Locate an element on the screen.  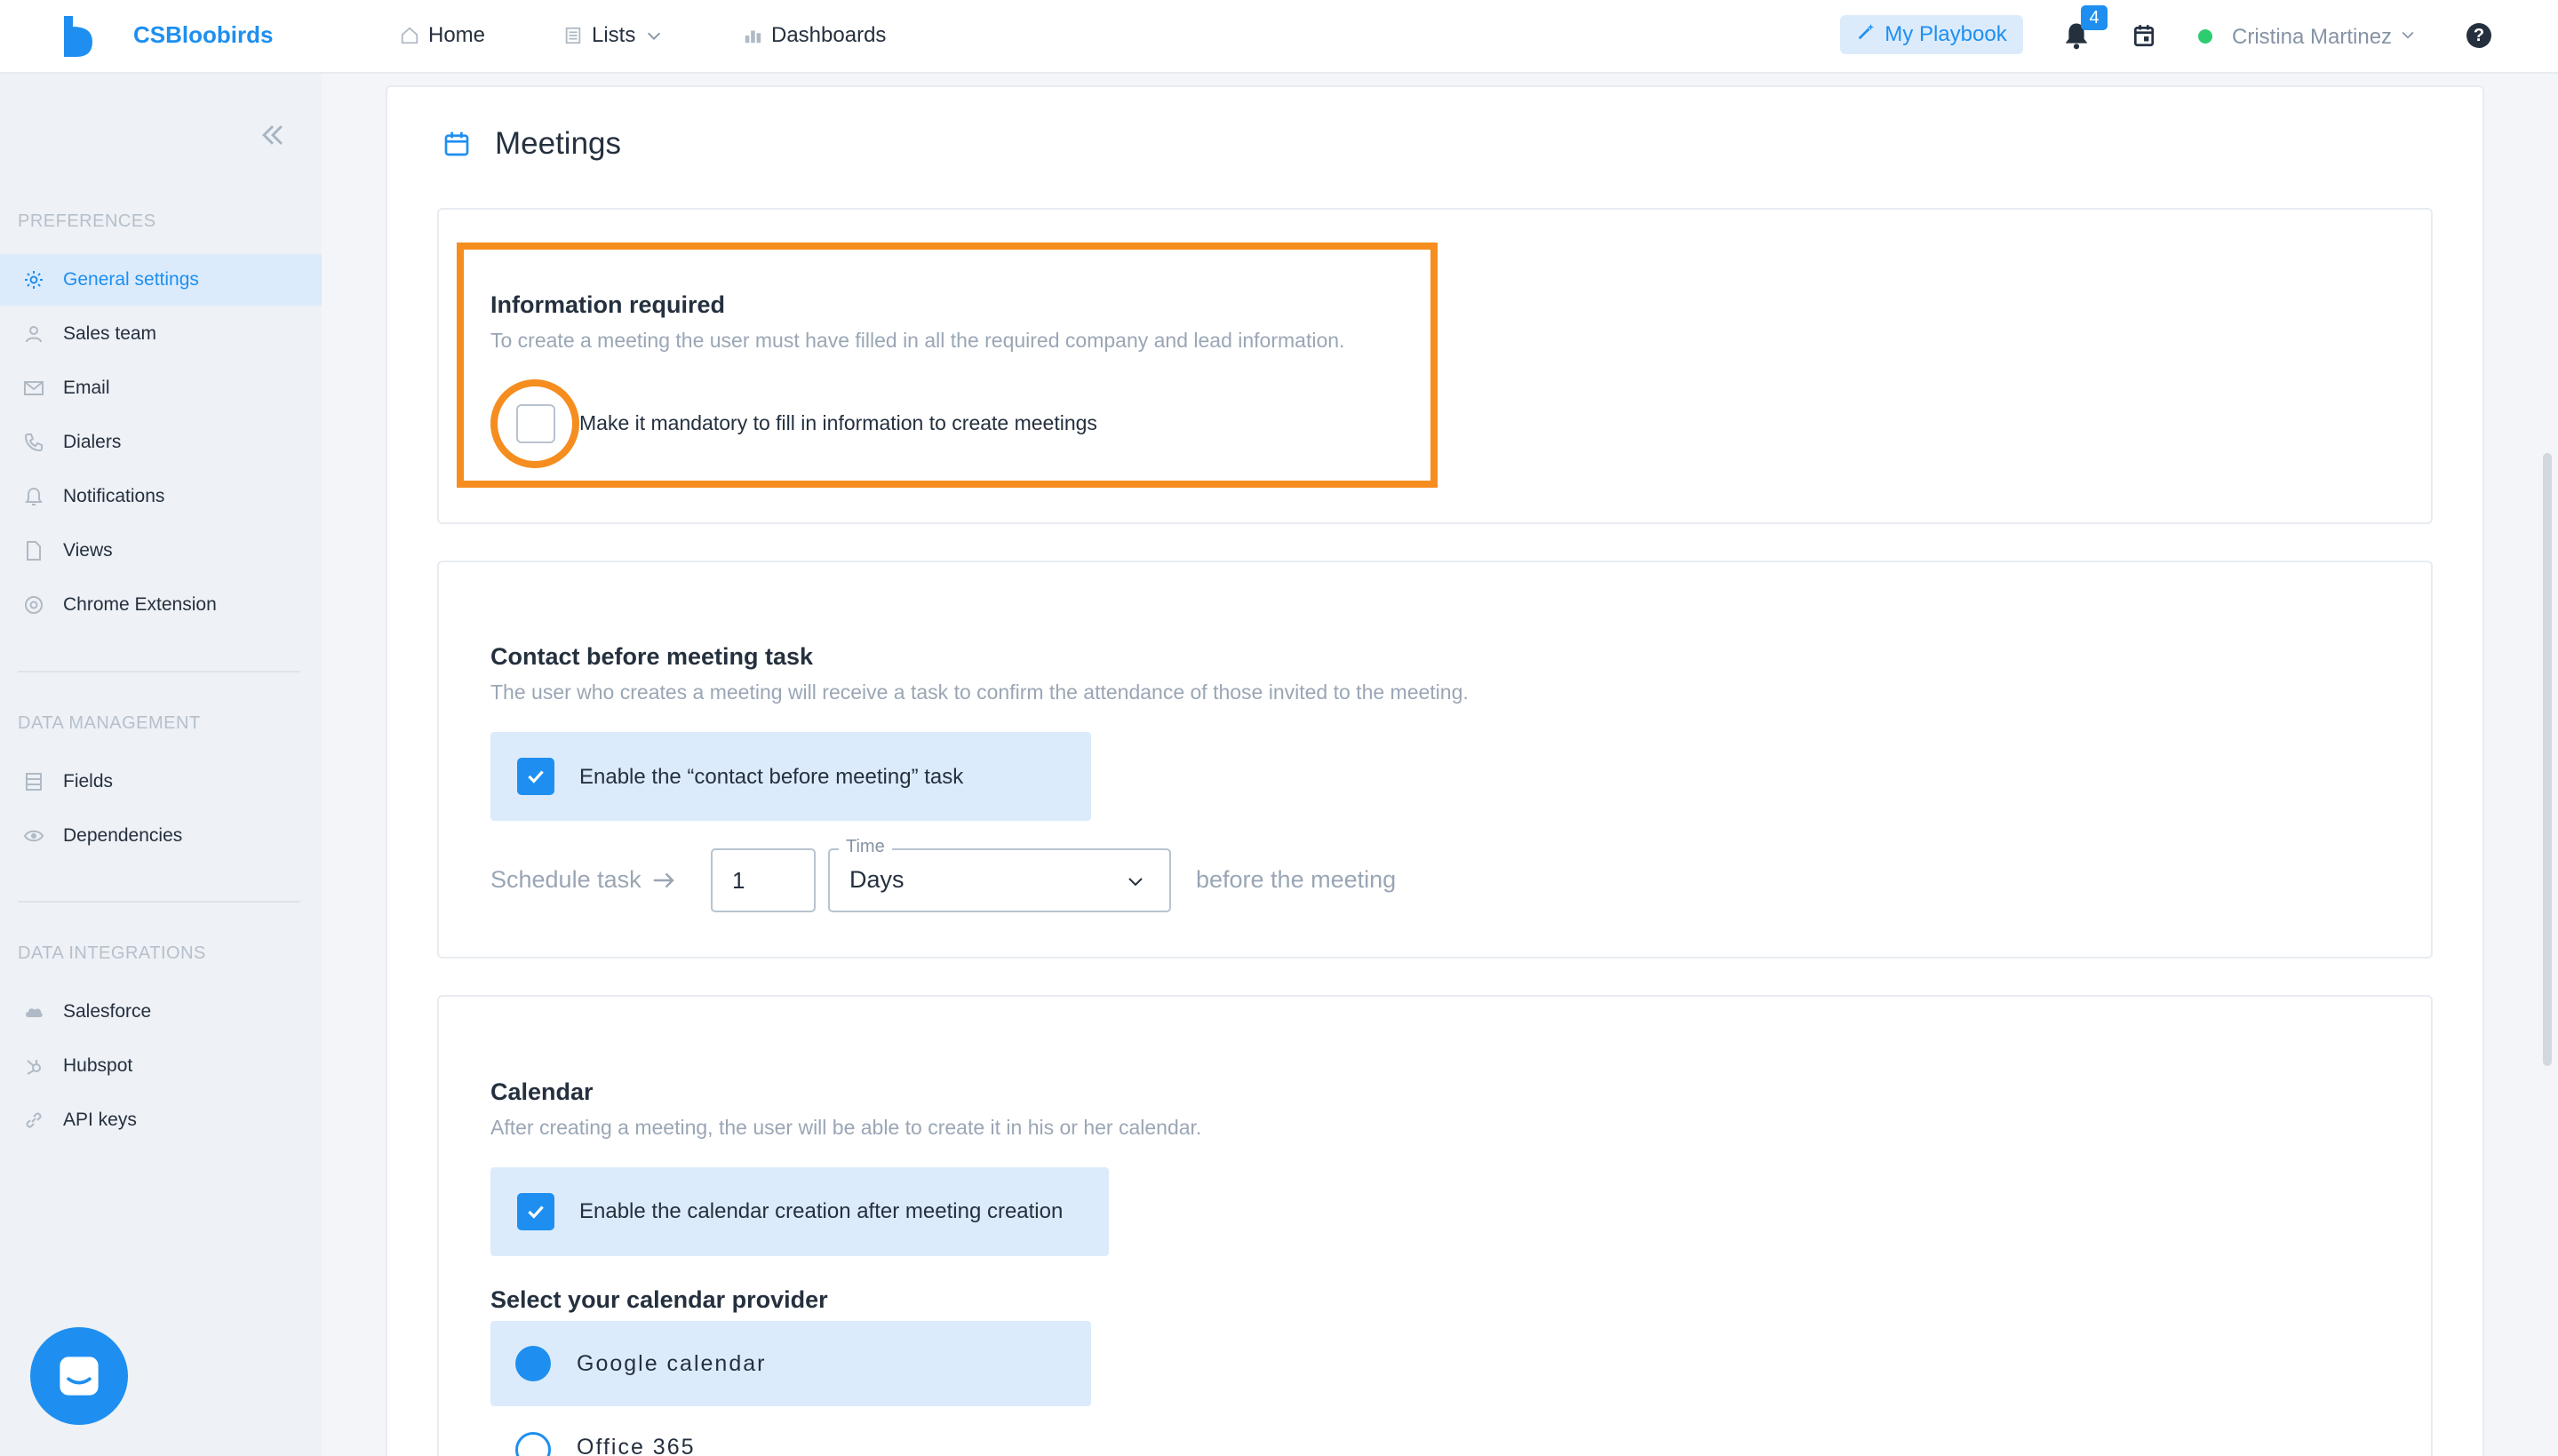
sidebar-item-sales-team: Sales team is located at coordinates (161, 334).